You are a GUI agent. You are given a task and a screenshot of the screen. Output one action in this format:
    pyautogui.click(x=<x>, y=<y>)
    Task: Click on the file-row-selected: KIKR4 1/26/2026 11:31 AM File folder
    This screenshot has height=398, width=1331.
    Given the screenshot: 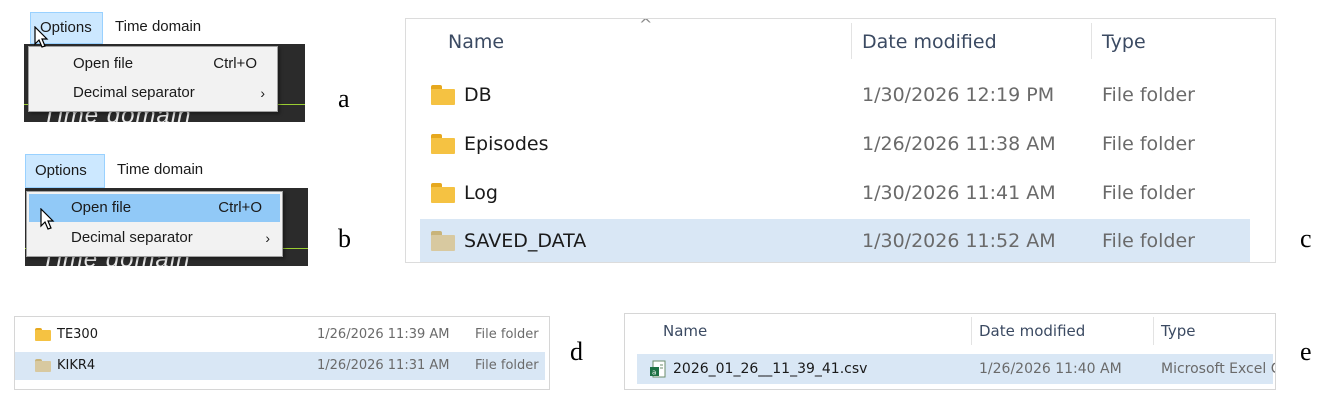 What is the action you would take?
    pyautogui.click(x=280, y=366)
    